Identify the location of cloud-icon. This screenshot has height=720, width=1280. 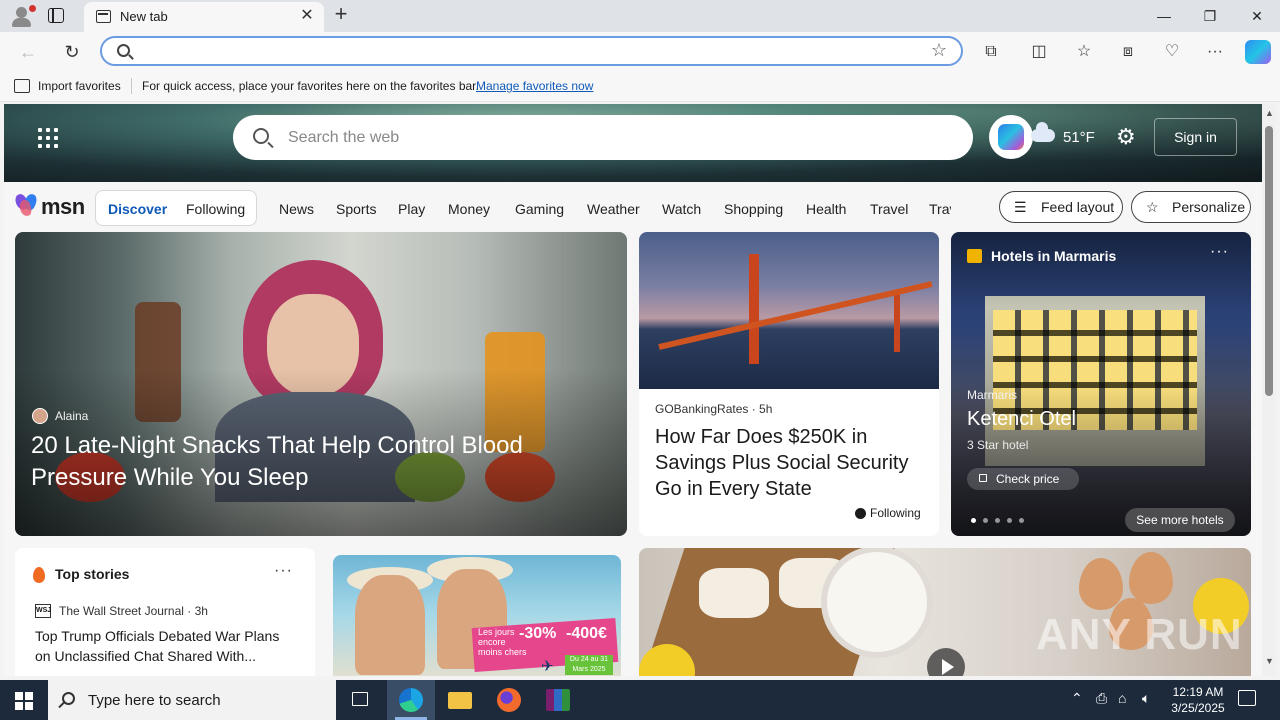
(1043, 132).